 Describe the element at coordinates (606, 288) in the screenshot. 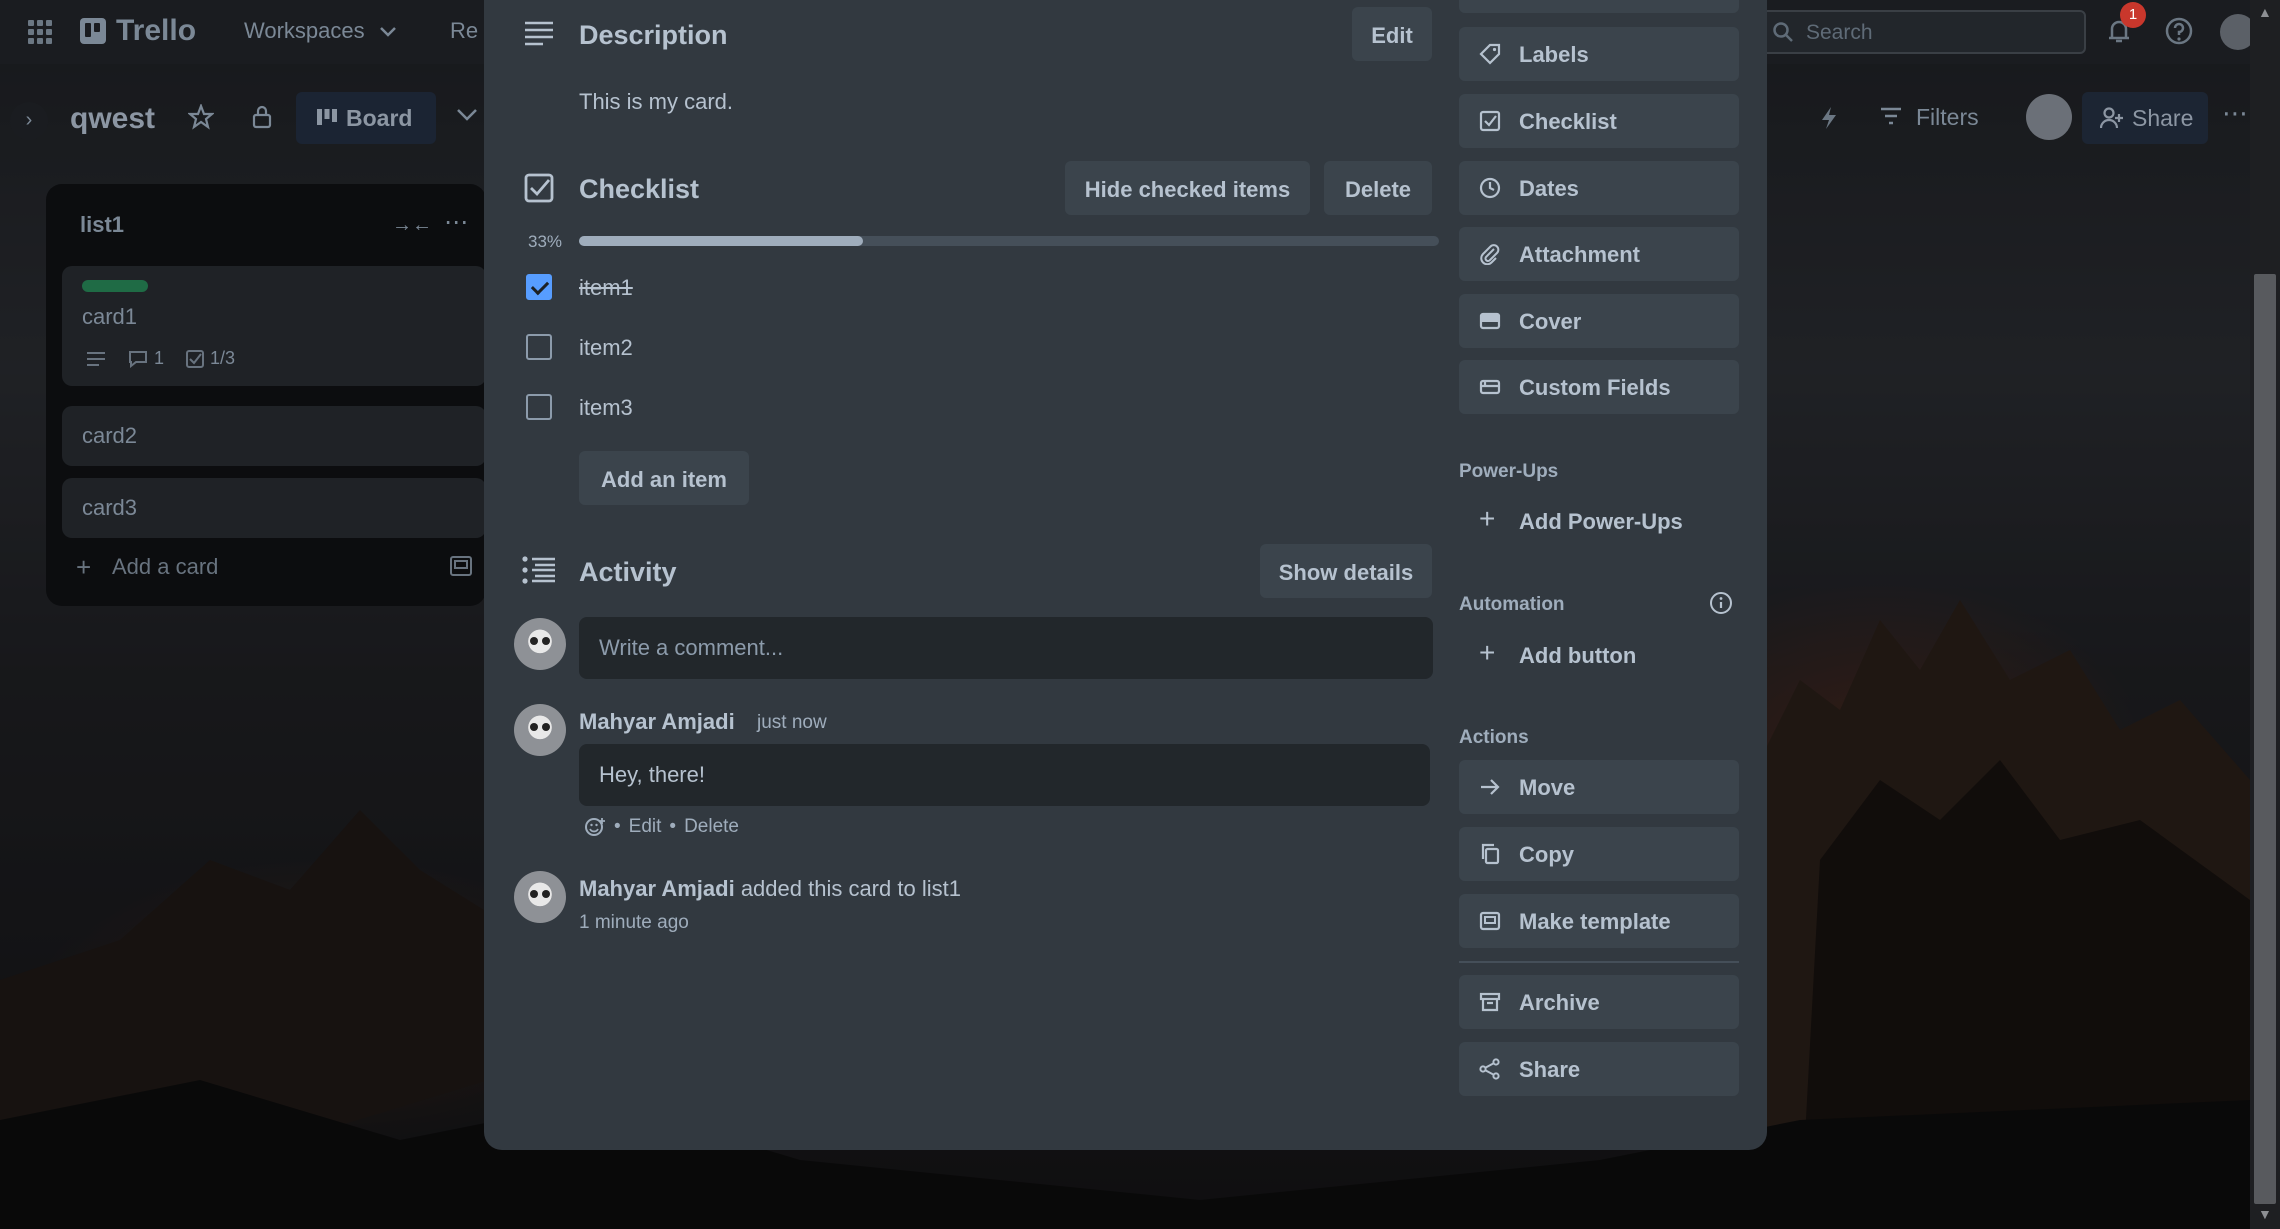

I see `checklist-item-text: item1` at that location.